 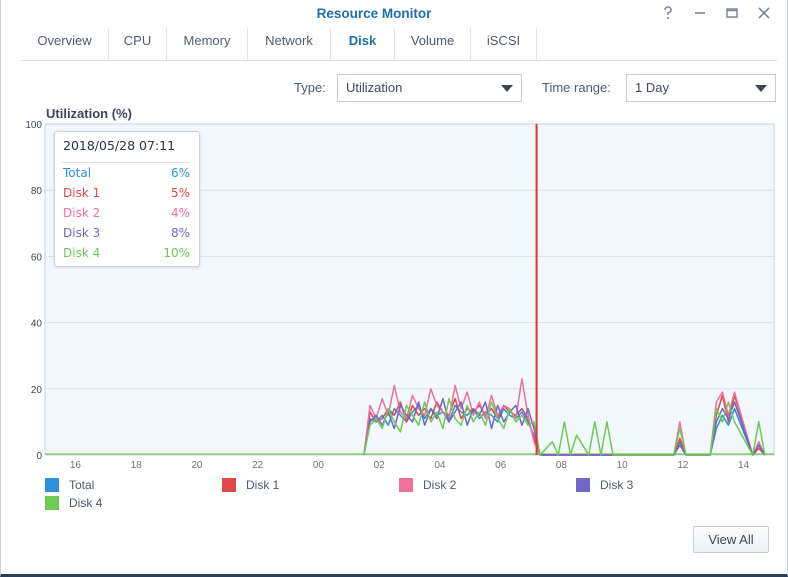 What do you see at coordinates (180, 213) in the screenshot?
I see `tooltip-row-value: 4%` at bounding box center [180, 213].